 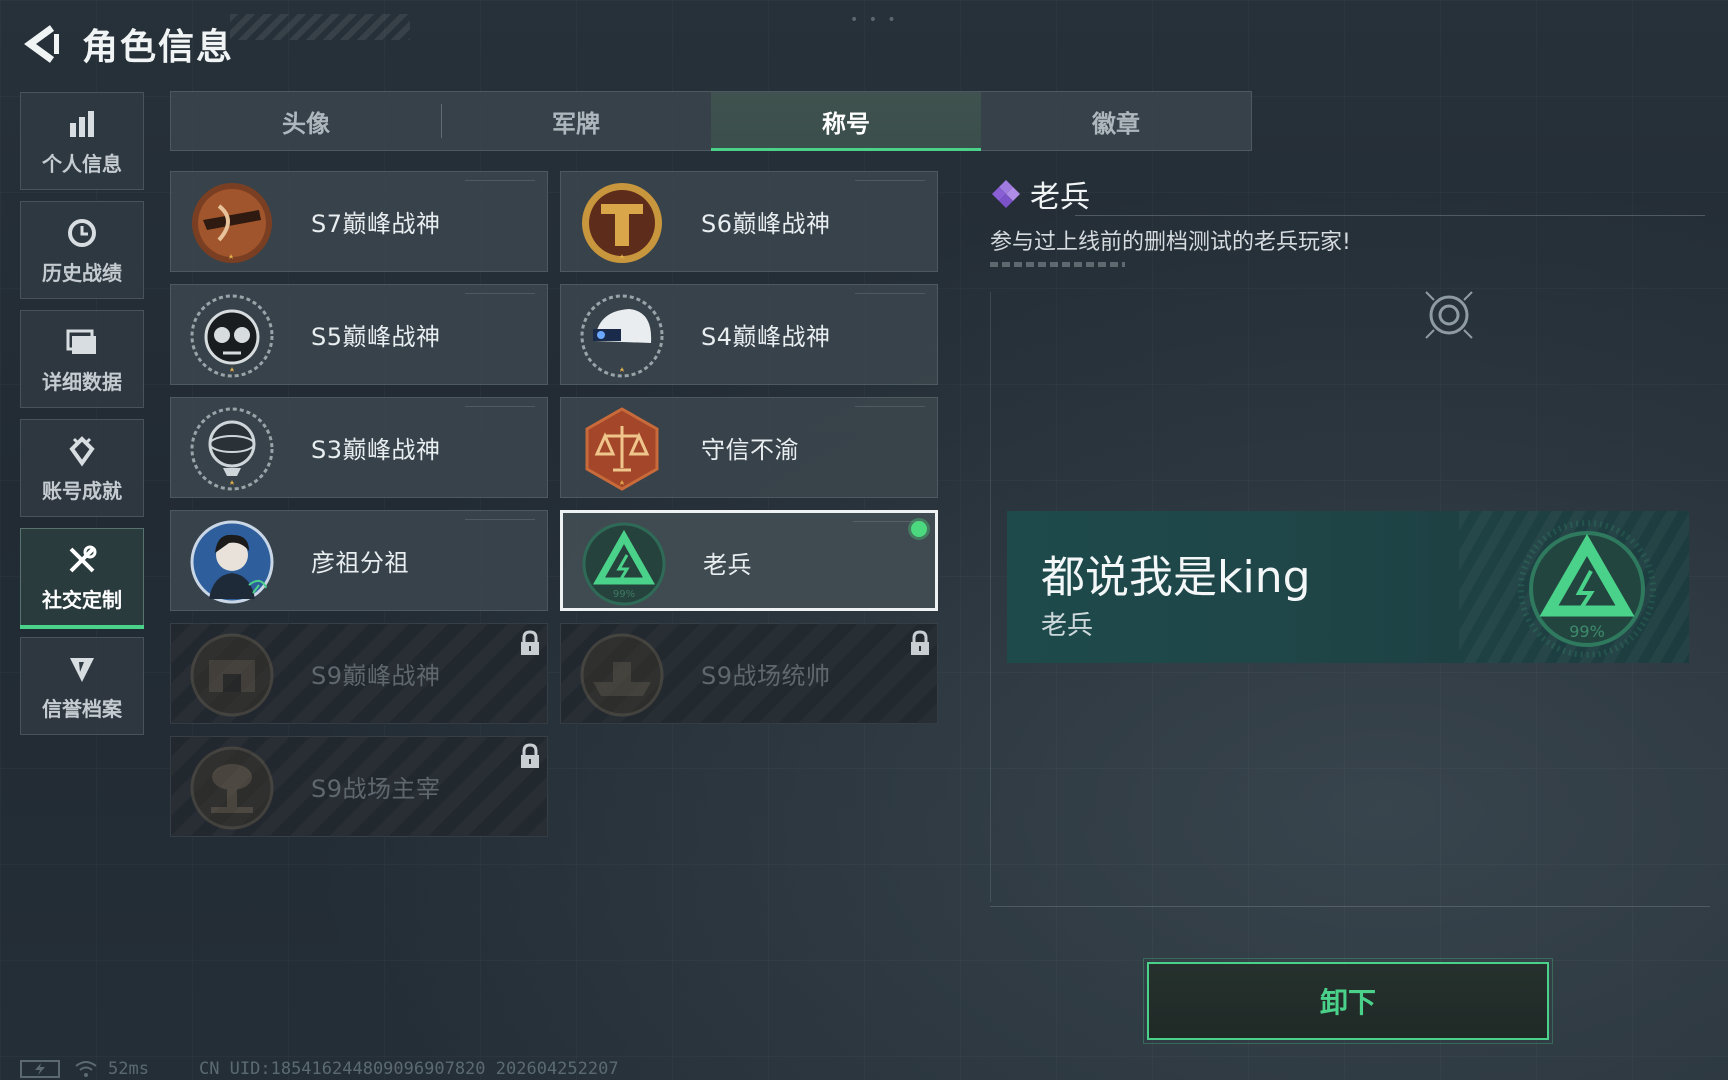 I want to click on detail-title-name: 老兵, so click(x=1060, y=197).